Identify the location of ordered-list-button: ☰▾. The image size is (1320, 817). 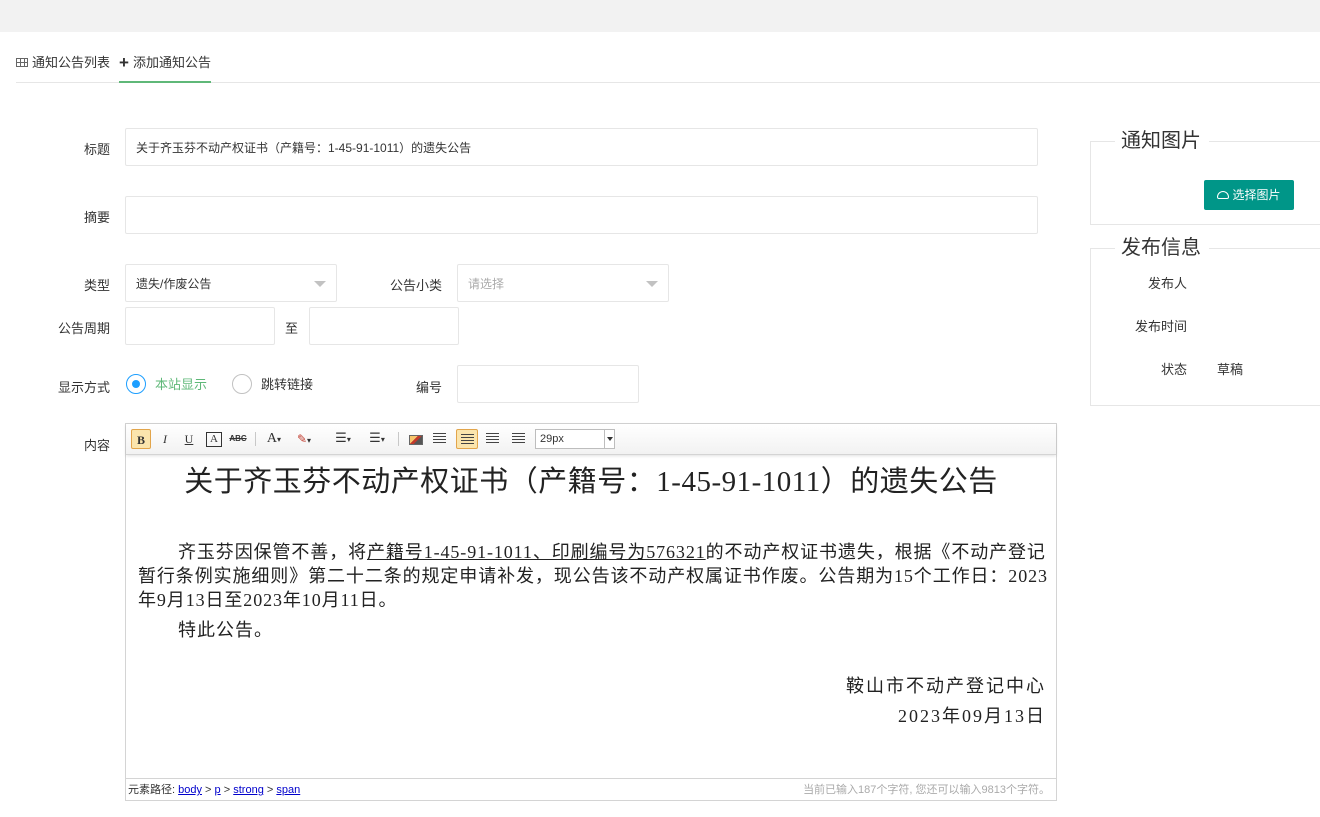
(343, 439).